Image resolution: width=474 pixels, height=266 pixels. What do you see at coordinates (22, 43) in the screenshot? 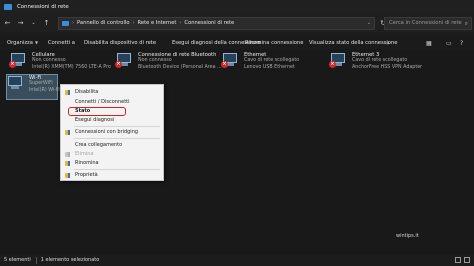
I see `organize-button: Organizza ▼` at bounding box center [22, 43].